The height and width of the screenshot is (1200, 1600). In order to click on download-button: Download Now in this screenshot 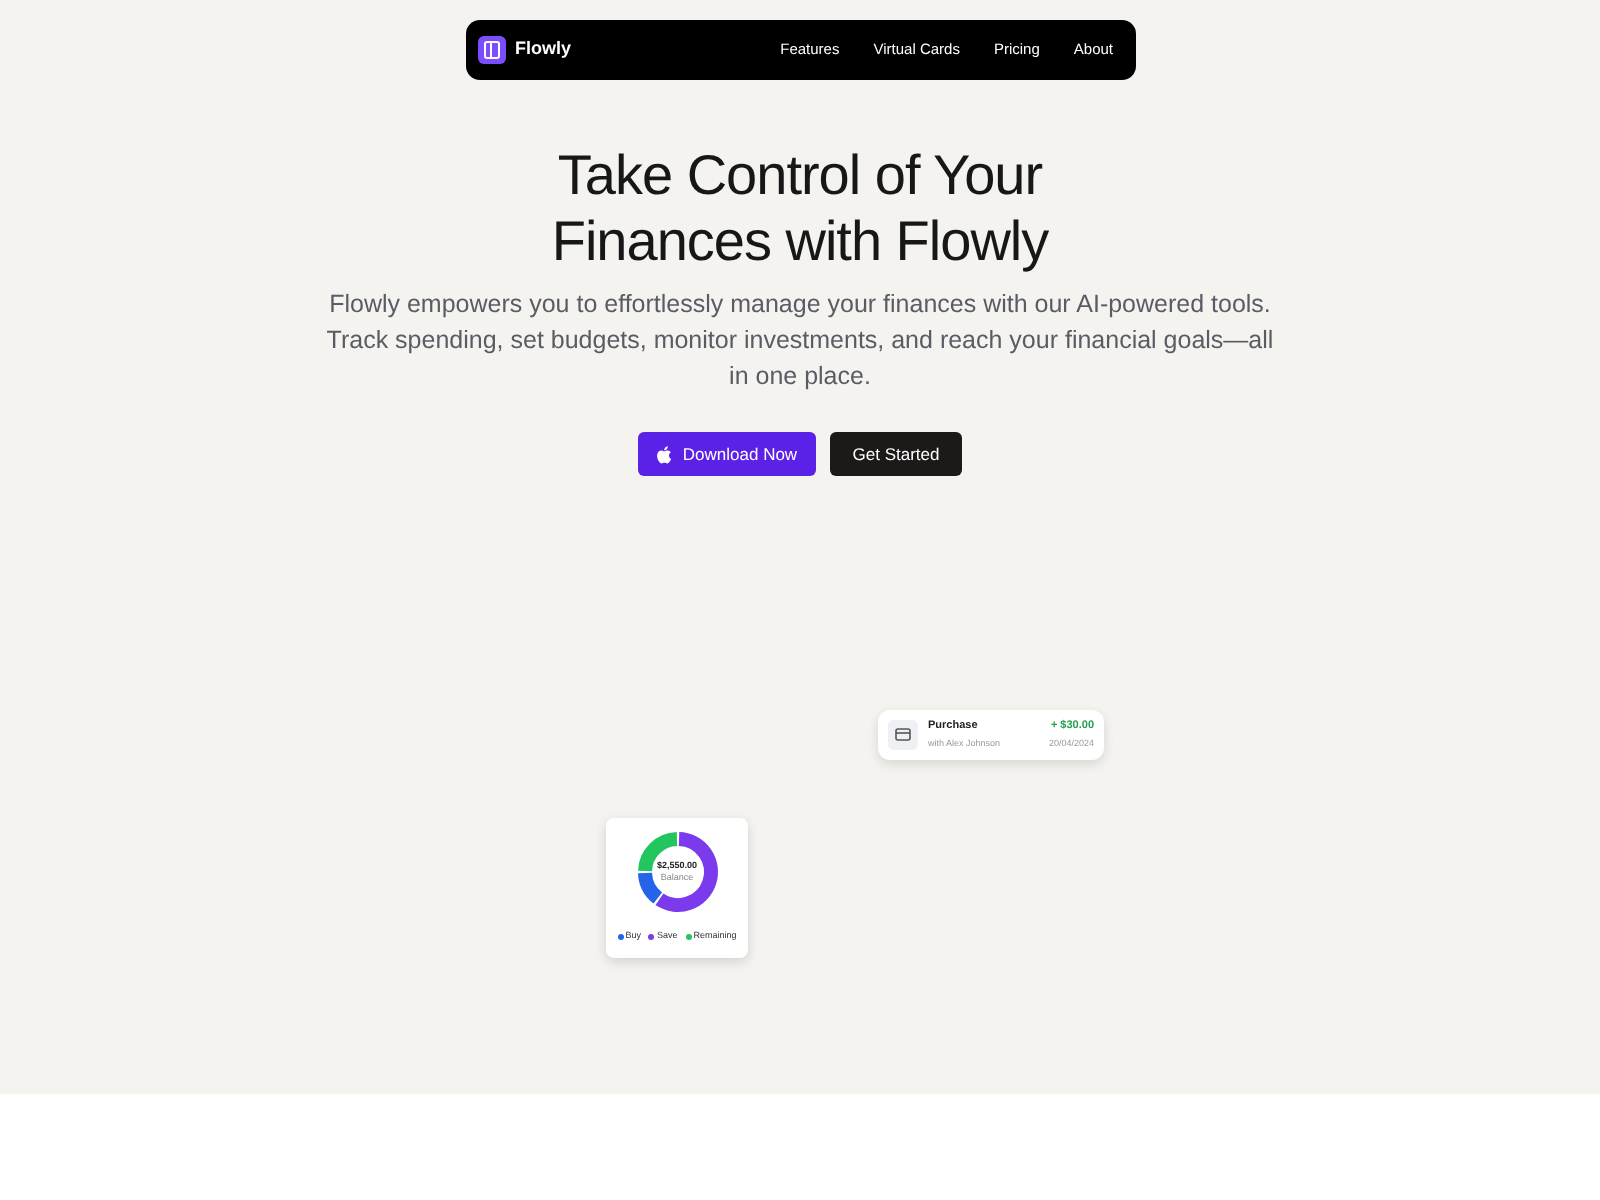, I will do `click(727, 454)`.